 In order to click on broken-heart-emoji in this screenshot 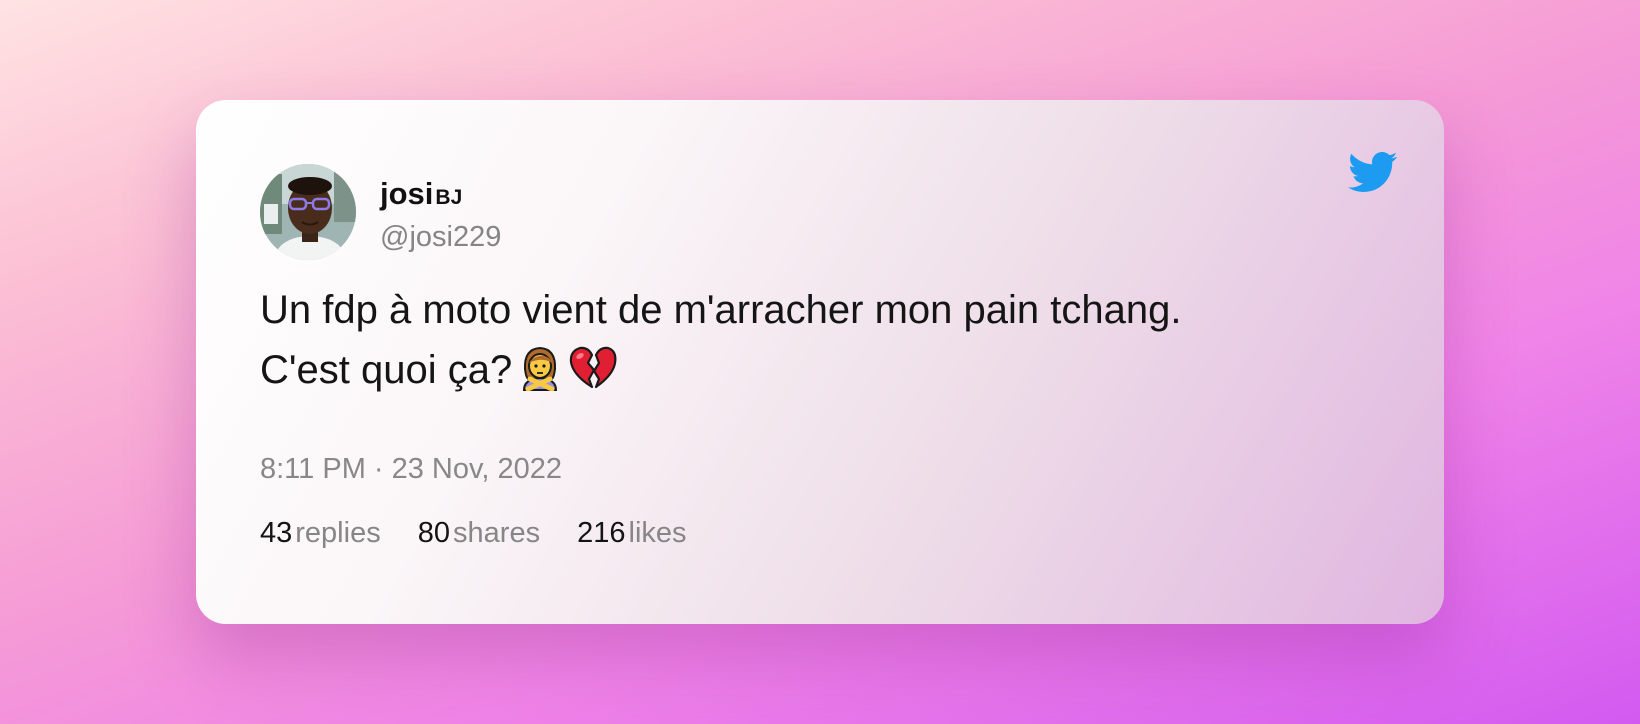, I will do `click(593, 367)`.